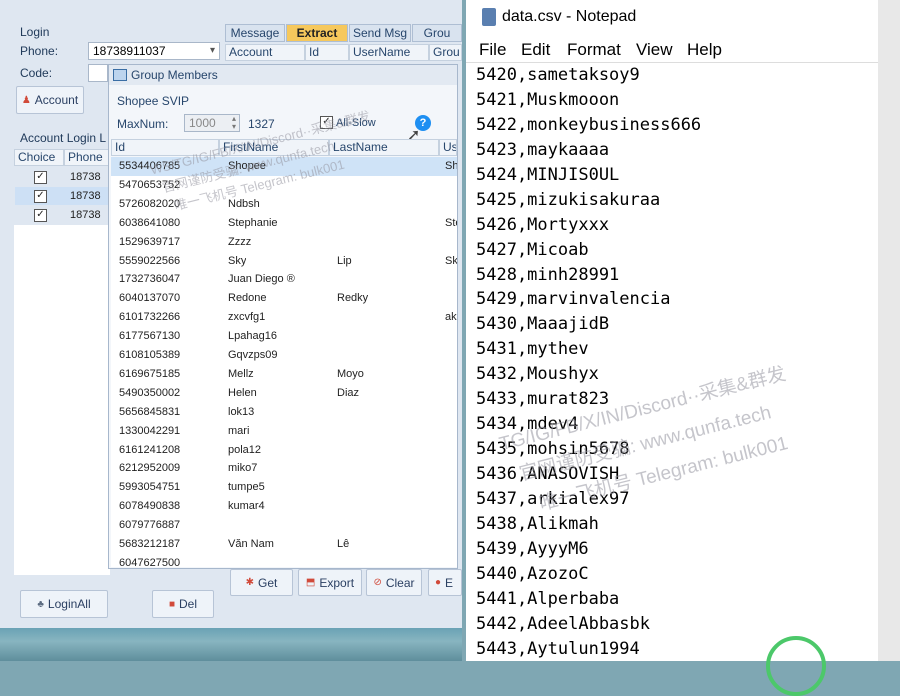  What do you see at coordinates (150, 561) in the screenshot?
I see `cell-id: 6047627500` at bounding box center [150, 561].